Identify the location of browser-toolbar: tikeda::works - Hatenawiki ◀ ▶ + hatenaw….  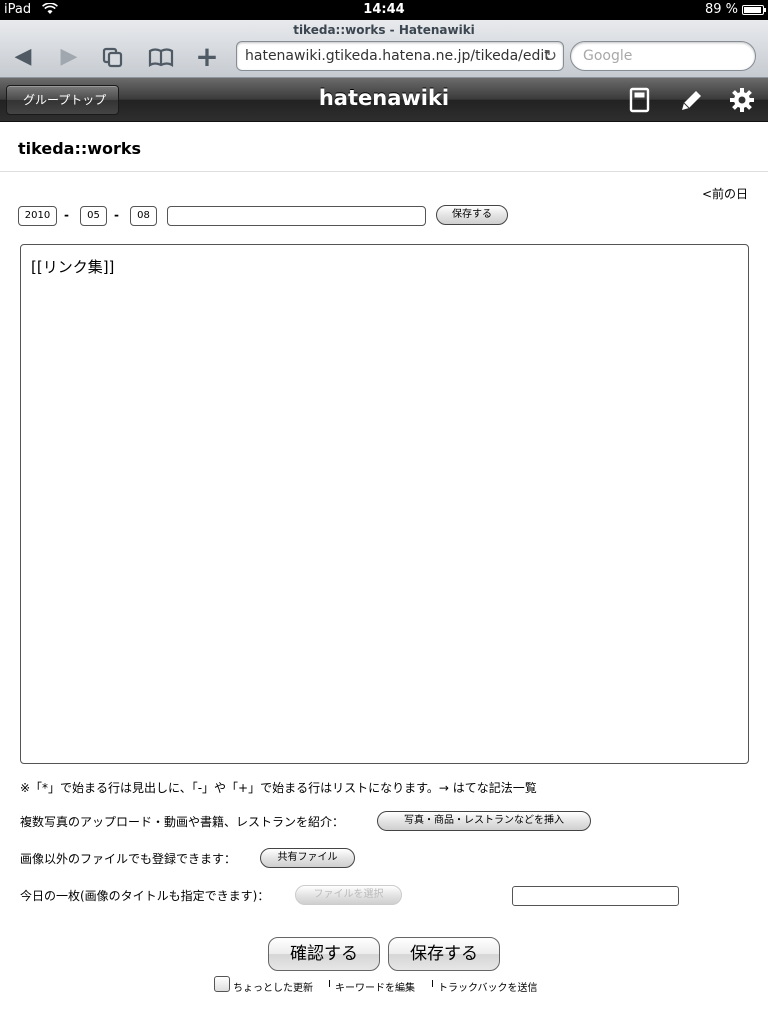
(384, 49).